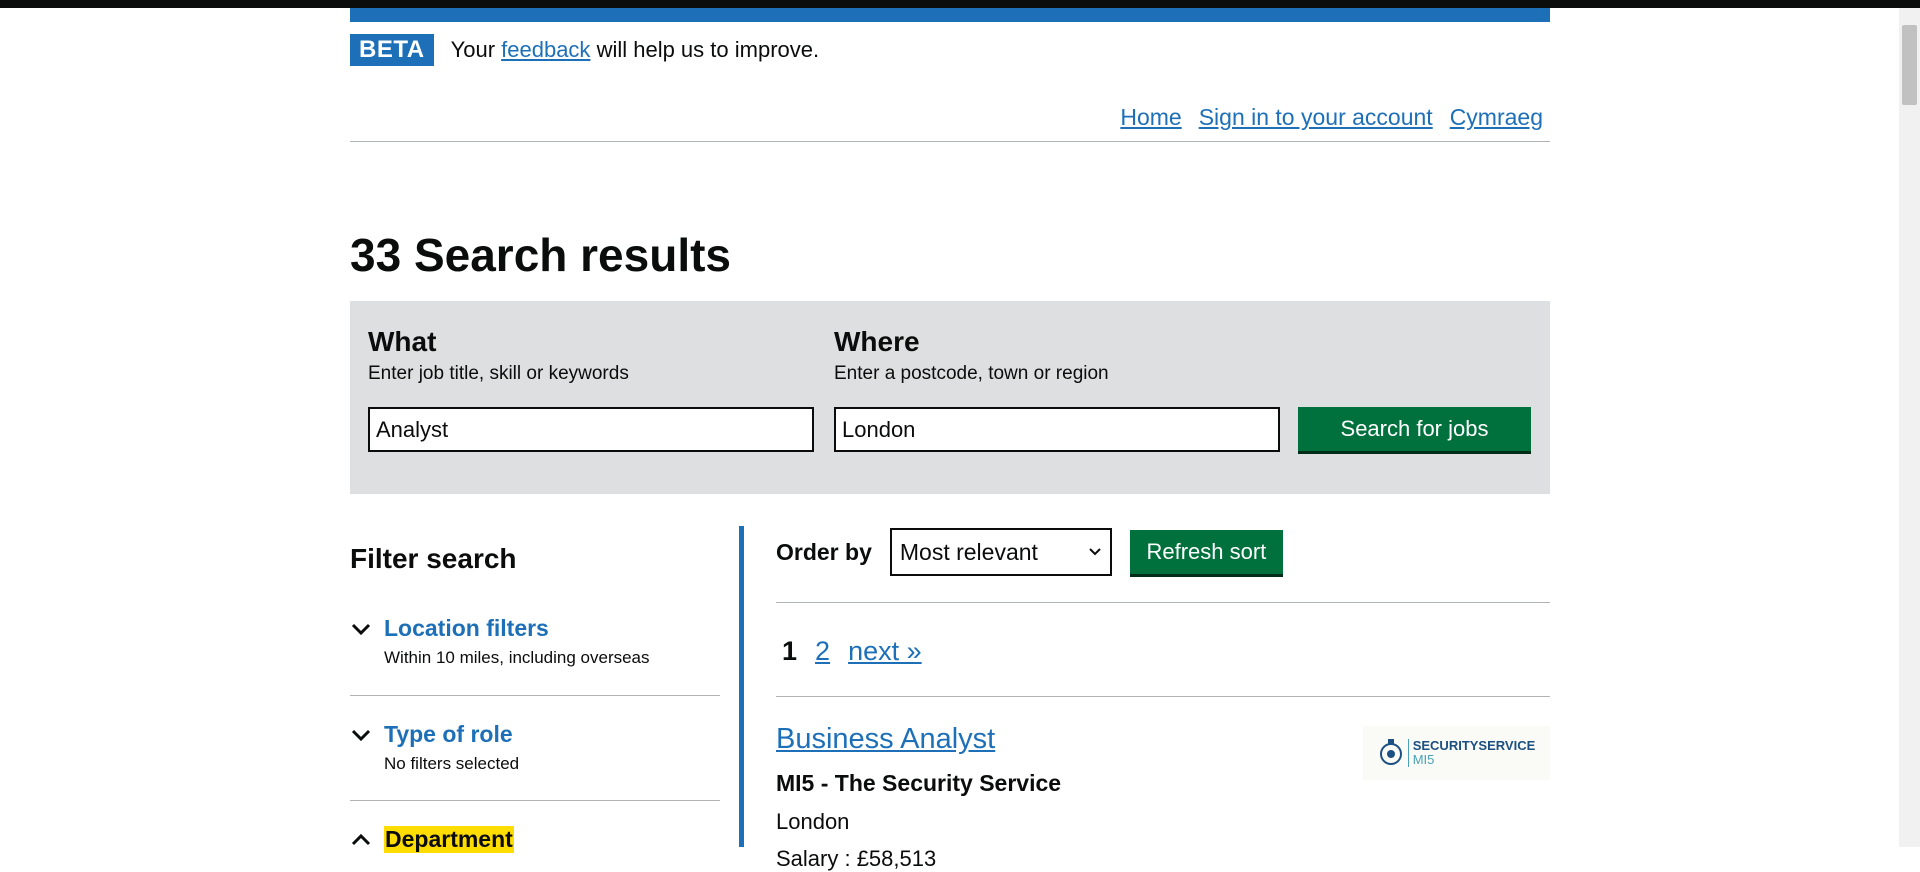 The image size is (1920, 872). I want to click on beta-message: Your feedback will help us to improve., so click(635, 50).